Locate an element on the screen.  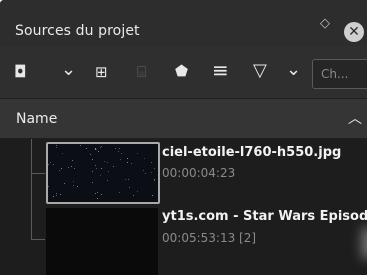
add-clip-icon: ◘ is located at coordinates (20, 72).